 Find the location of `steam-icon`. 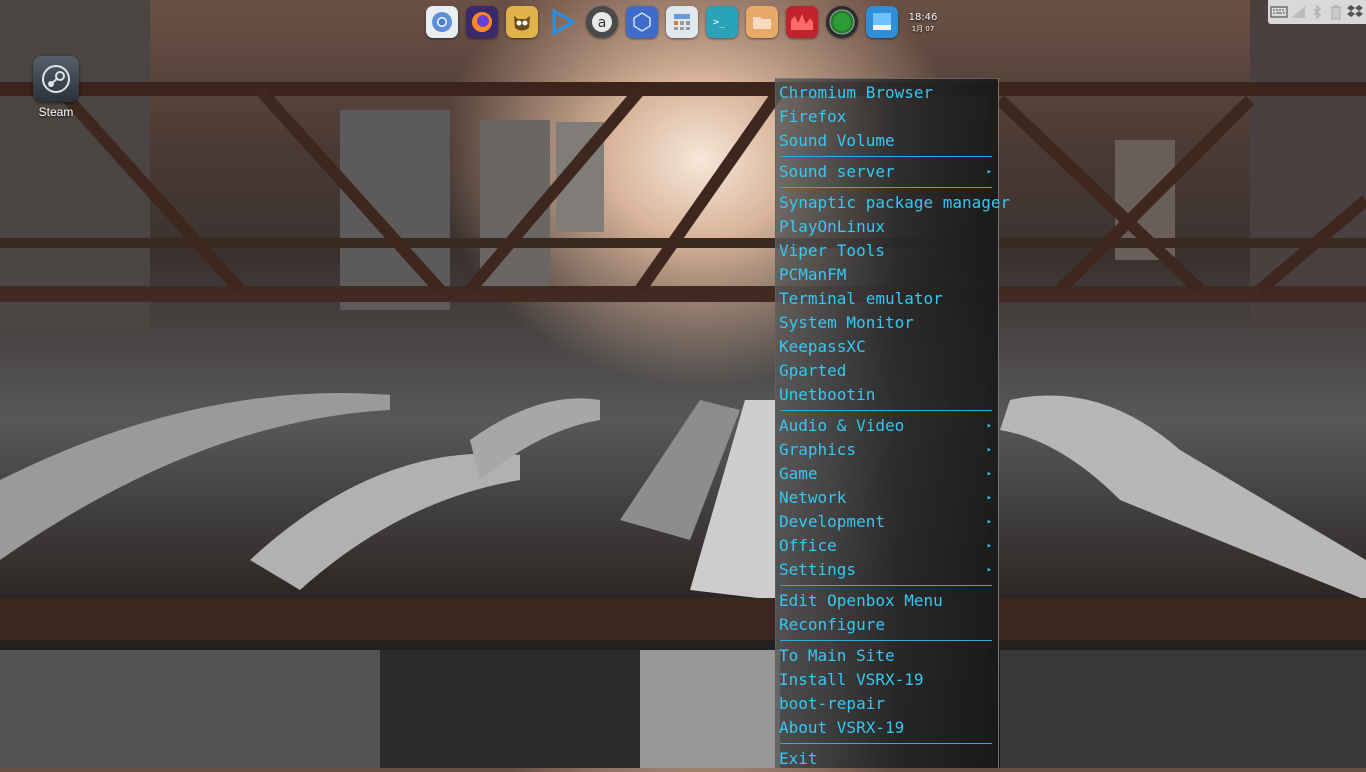

steam-icon is located at coordinates (56, 79).